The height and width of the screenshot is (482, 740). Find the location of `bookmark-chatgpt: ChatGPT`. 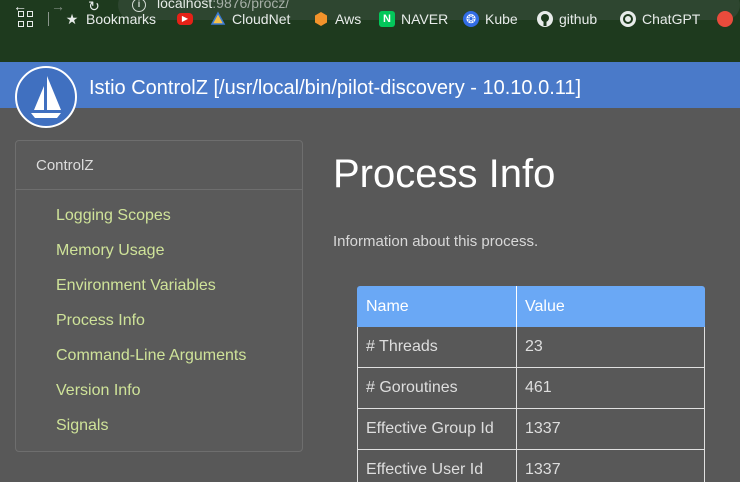

bookmark-chatgpt: ChatGPT is located at coordinates (660, 19).